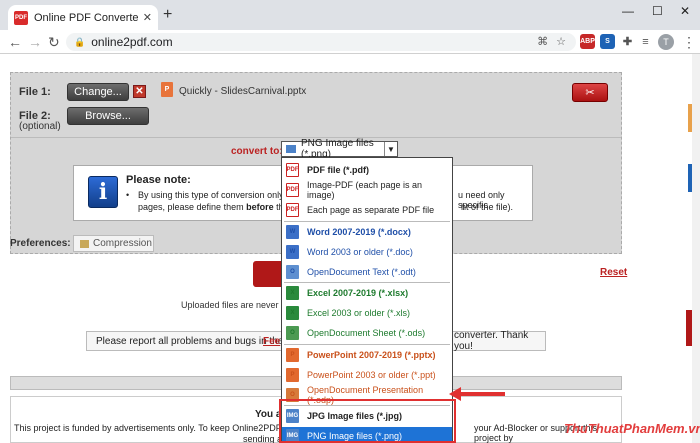  I want to click on dropdown-option-label: Word 2007-2019 (*.docx), so click(359, 231).